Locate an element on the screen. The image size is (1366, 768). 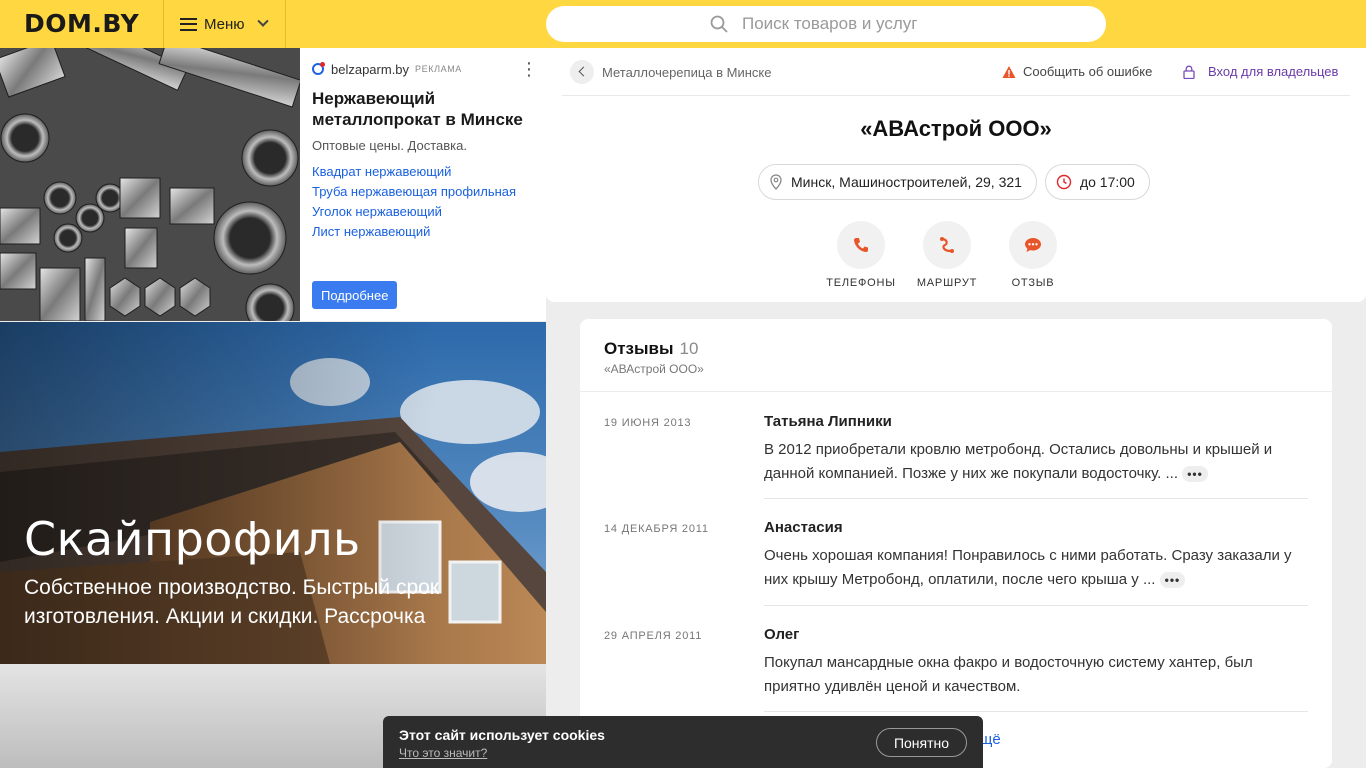
menu-label: Меню is located at coordinates (224, 24).